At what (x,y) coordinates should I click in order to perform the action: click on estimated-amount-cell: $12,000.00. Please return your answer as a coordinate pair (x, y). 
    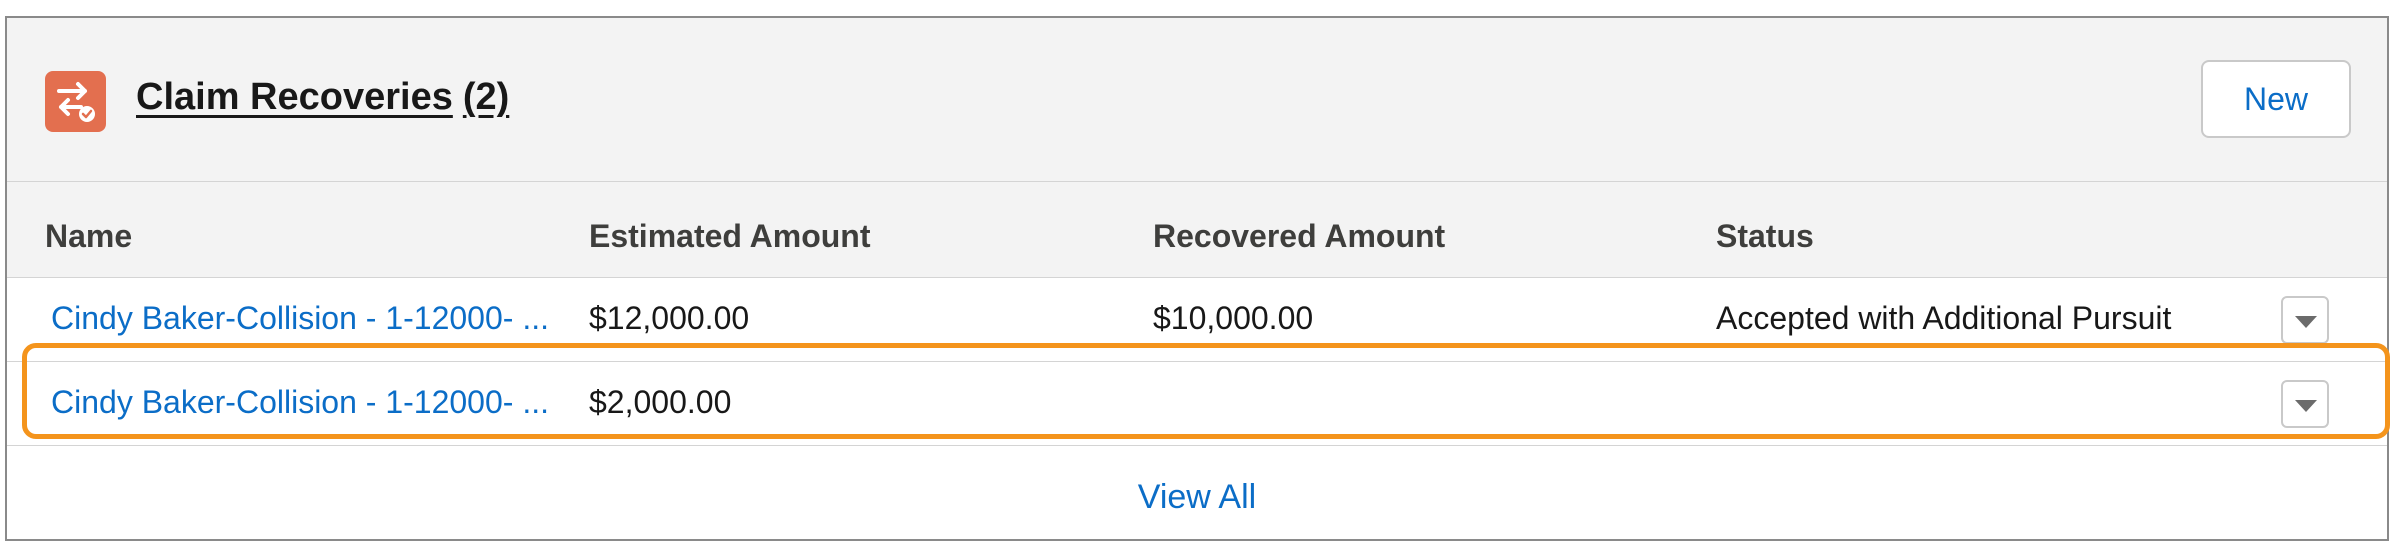
    Looking at the image, I should click on (669, 318).